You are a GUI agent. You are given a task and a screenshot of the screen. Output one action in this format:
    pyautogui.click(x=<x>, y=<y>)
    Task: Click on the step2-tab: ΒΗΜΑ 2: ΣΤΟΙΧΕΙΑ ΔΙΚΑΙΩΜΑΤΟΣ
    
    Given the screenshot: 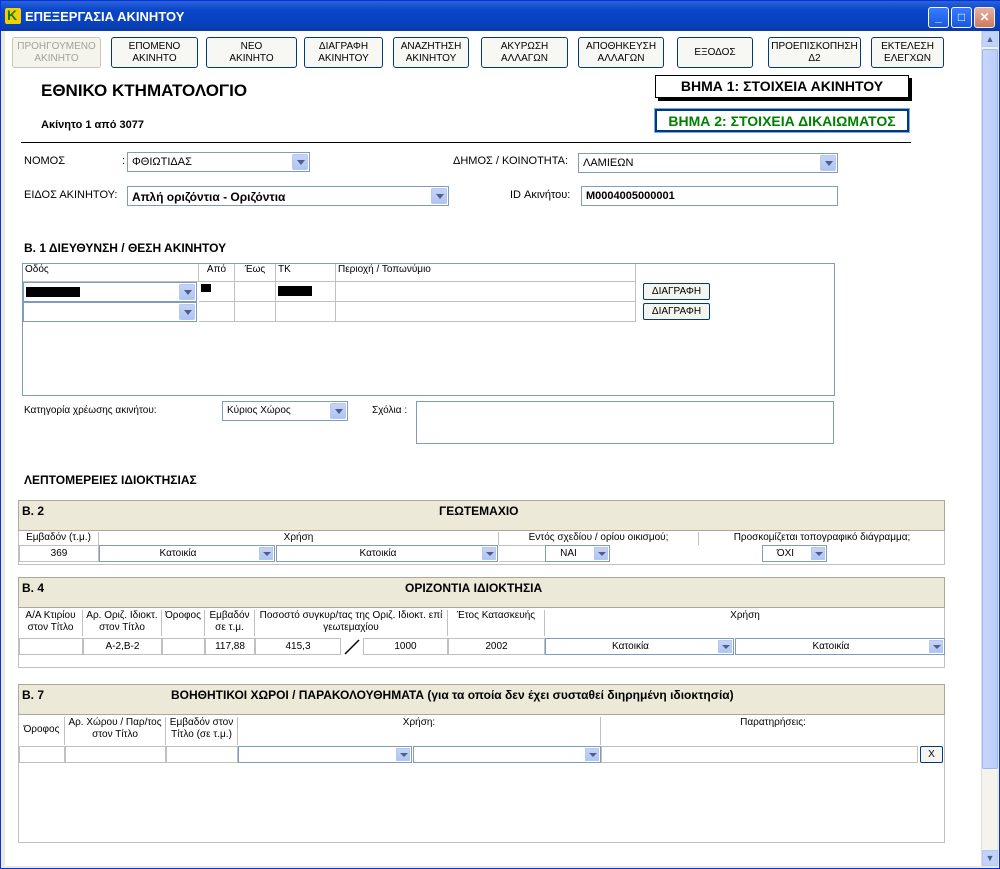 What is the action you would take?
    pyautogui.click(x=782, y=120)
    